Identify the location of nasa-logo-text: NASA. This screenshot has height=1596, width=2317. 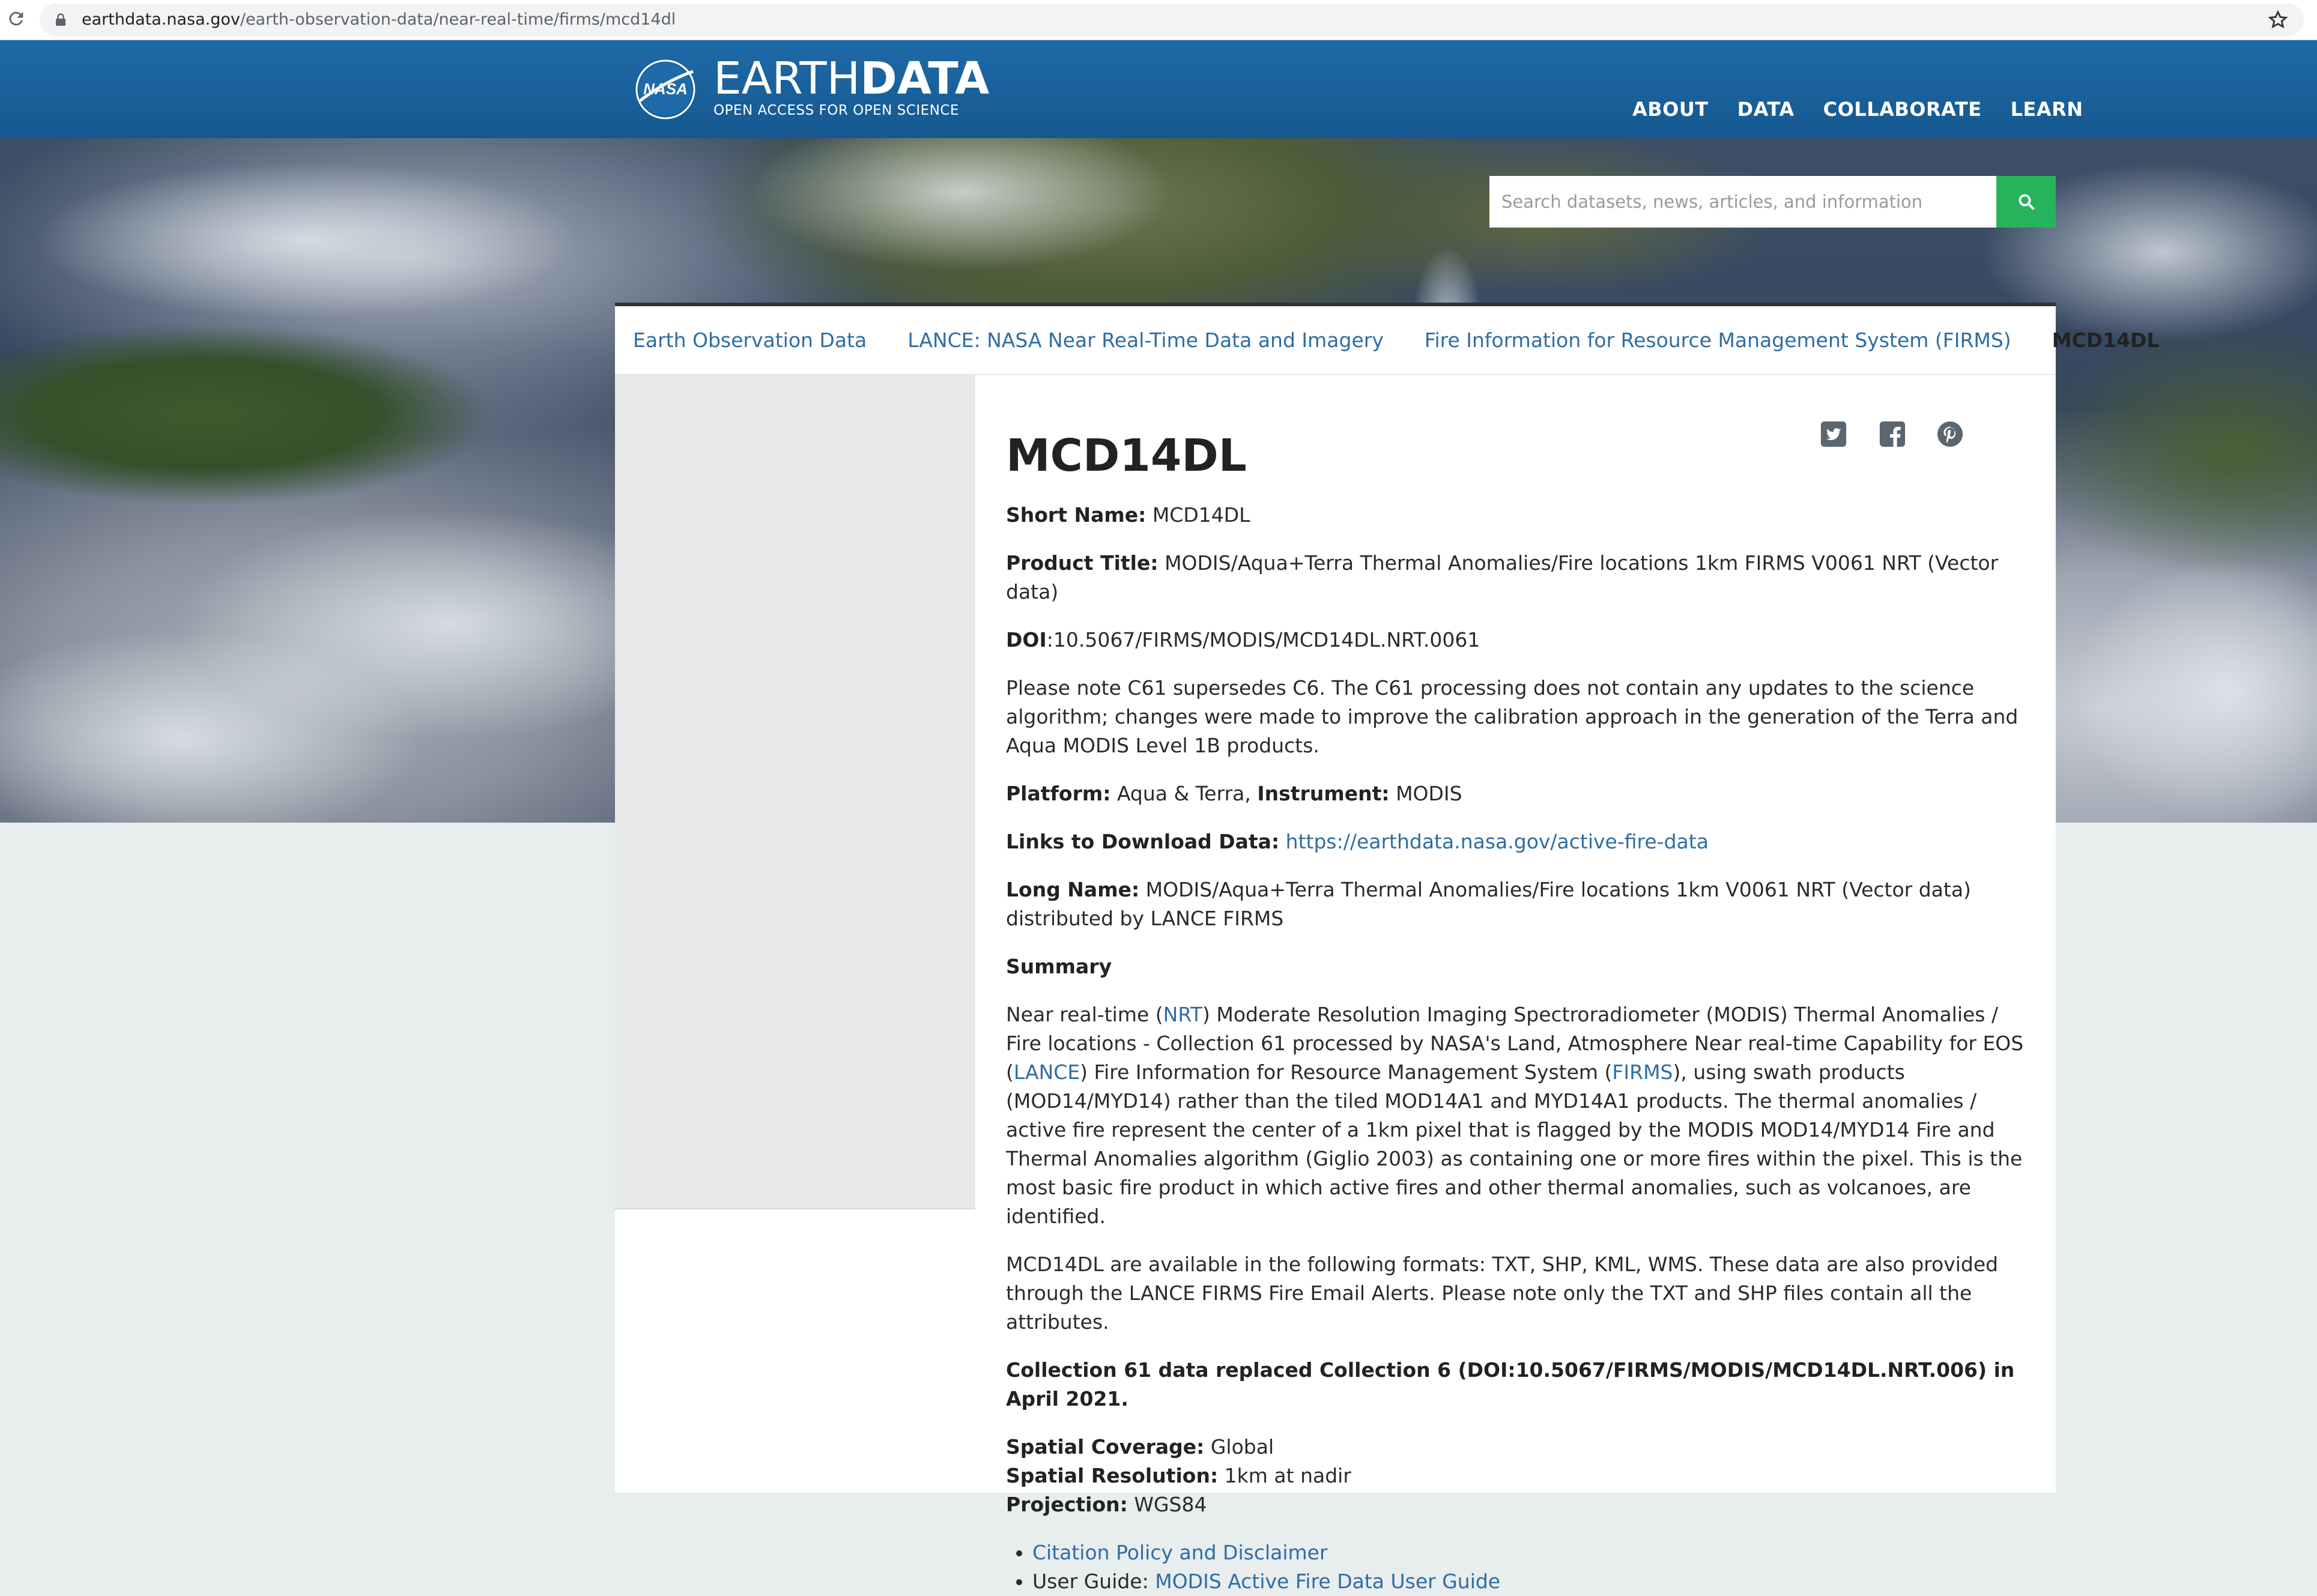
(665, 89).